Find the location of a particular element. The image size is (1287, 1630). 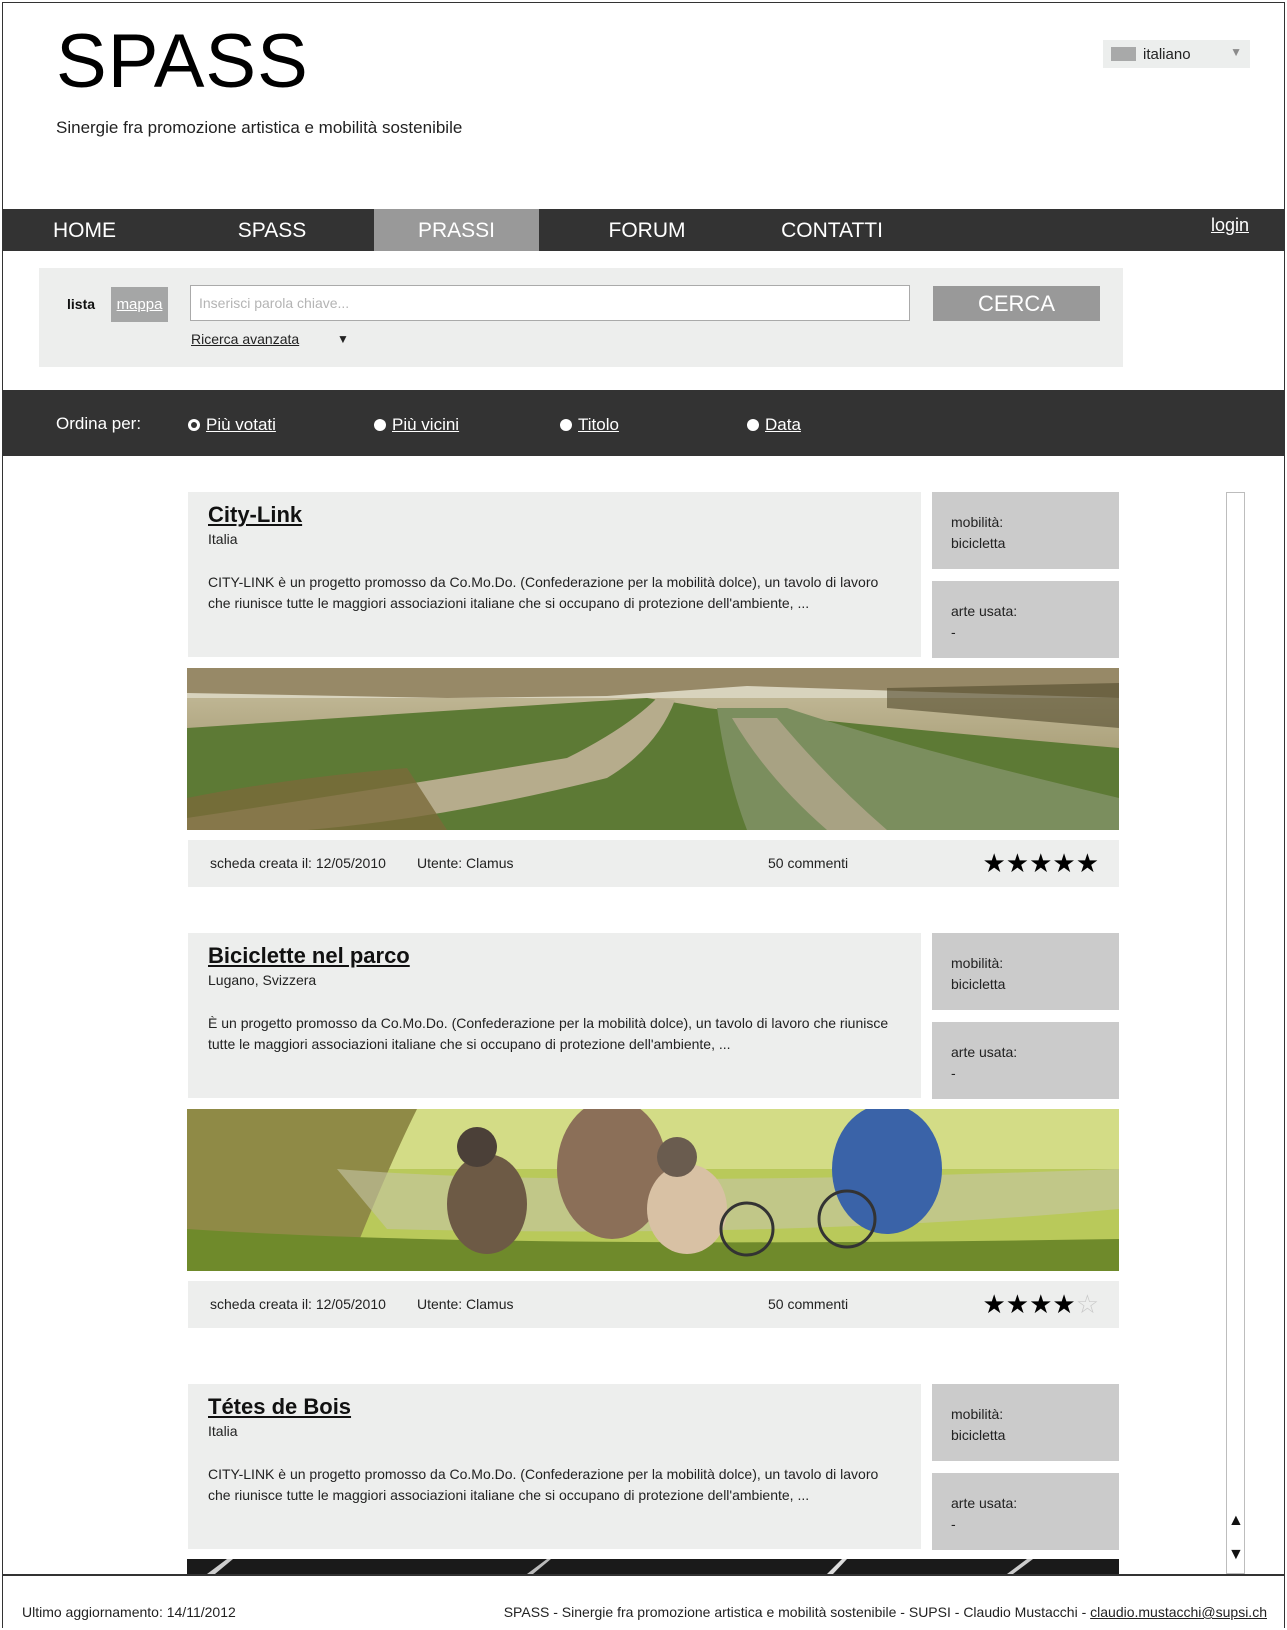

language-select: italiano ▼ is located at coordinates (1176, 54).